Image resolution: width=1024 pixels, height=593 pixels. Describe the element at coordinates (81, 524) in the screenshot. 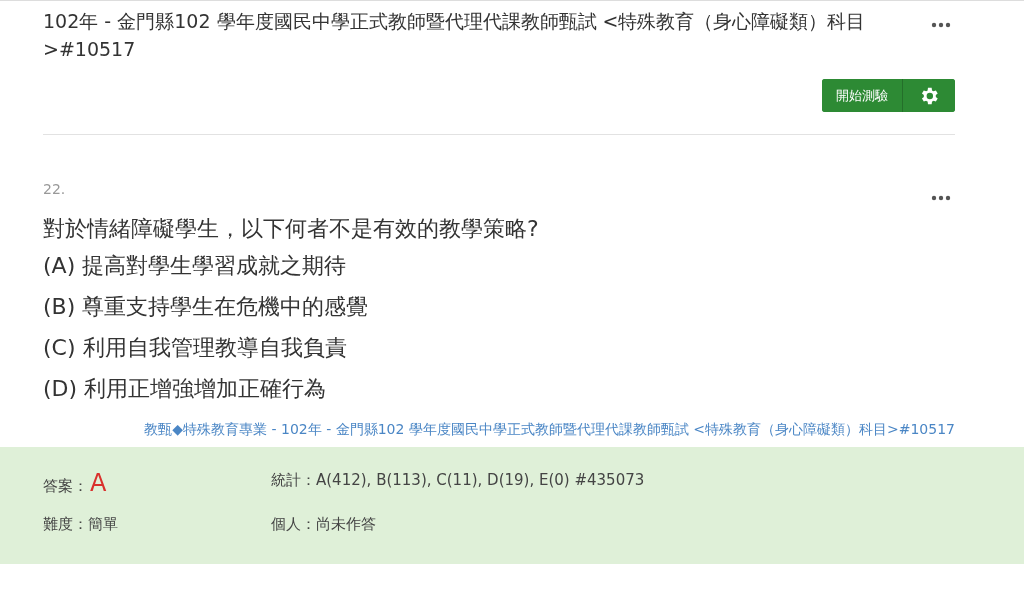

I see `difficulty-text: 難度：簡單` at that location.